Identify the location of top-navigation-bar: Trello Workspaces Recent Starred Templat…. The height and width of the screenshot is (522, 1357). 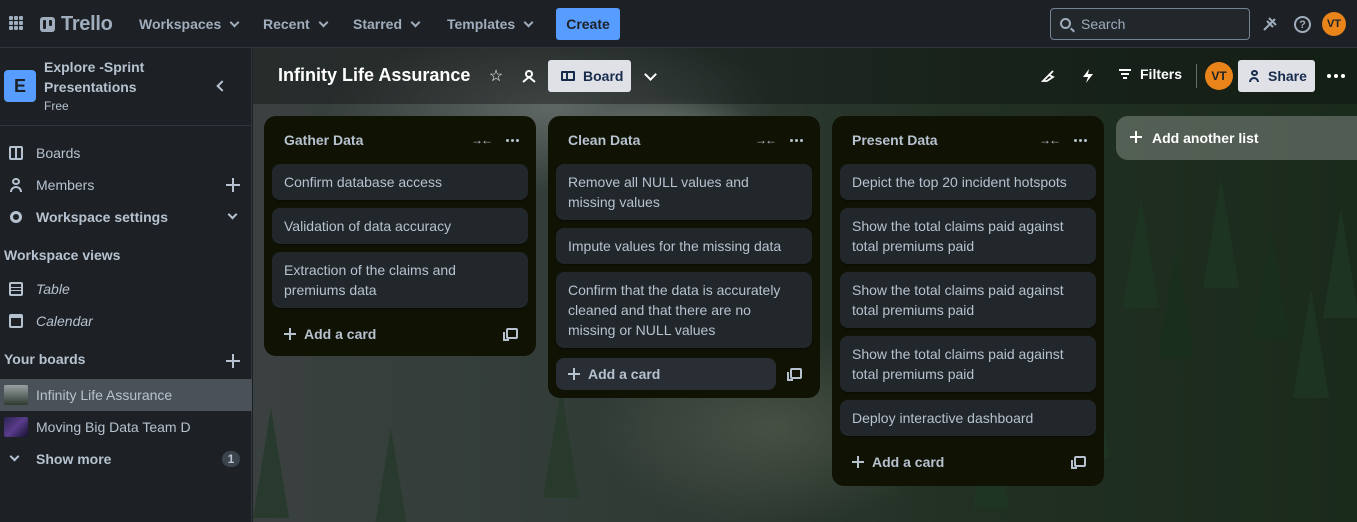
(678, 24).